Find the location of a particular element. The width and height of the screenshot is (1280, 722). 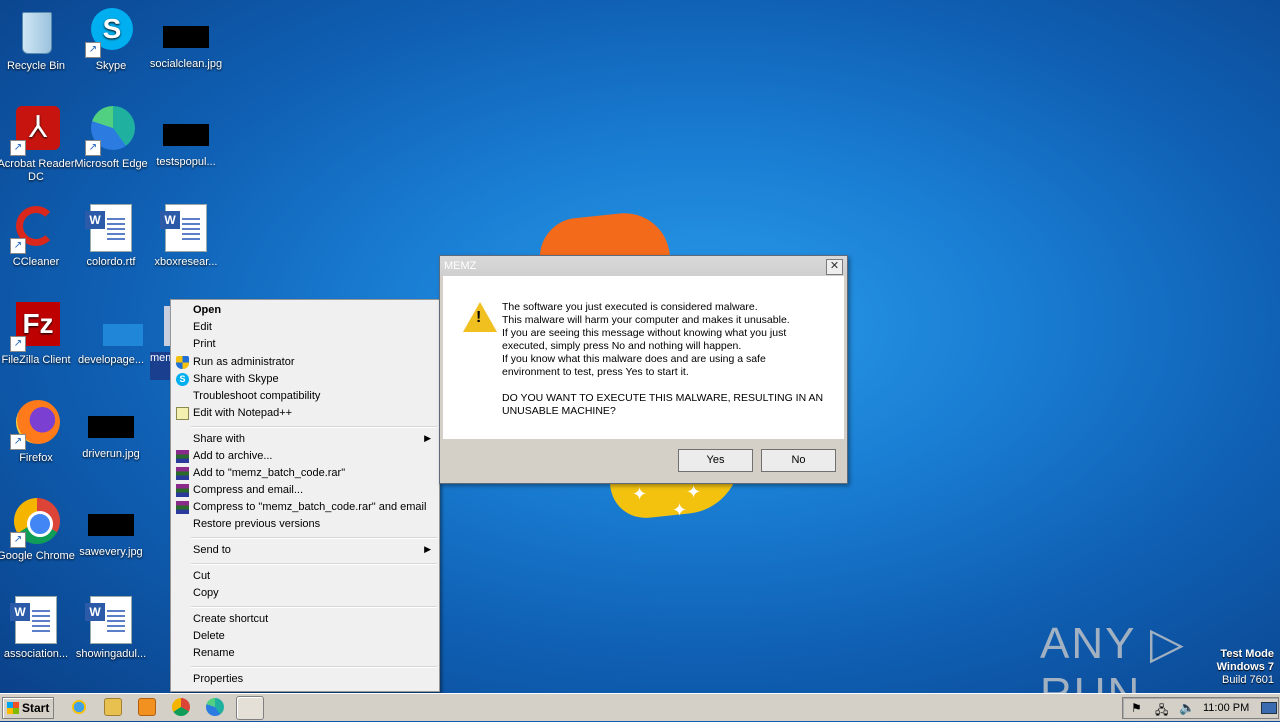

media-player-icon is located at coordinates (147, 707).